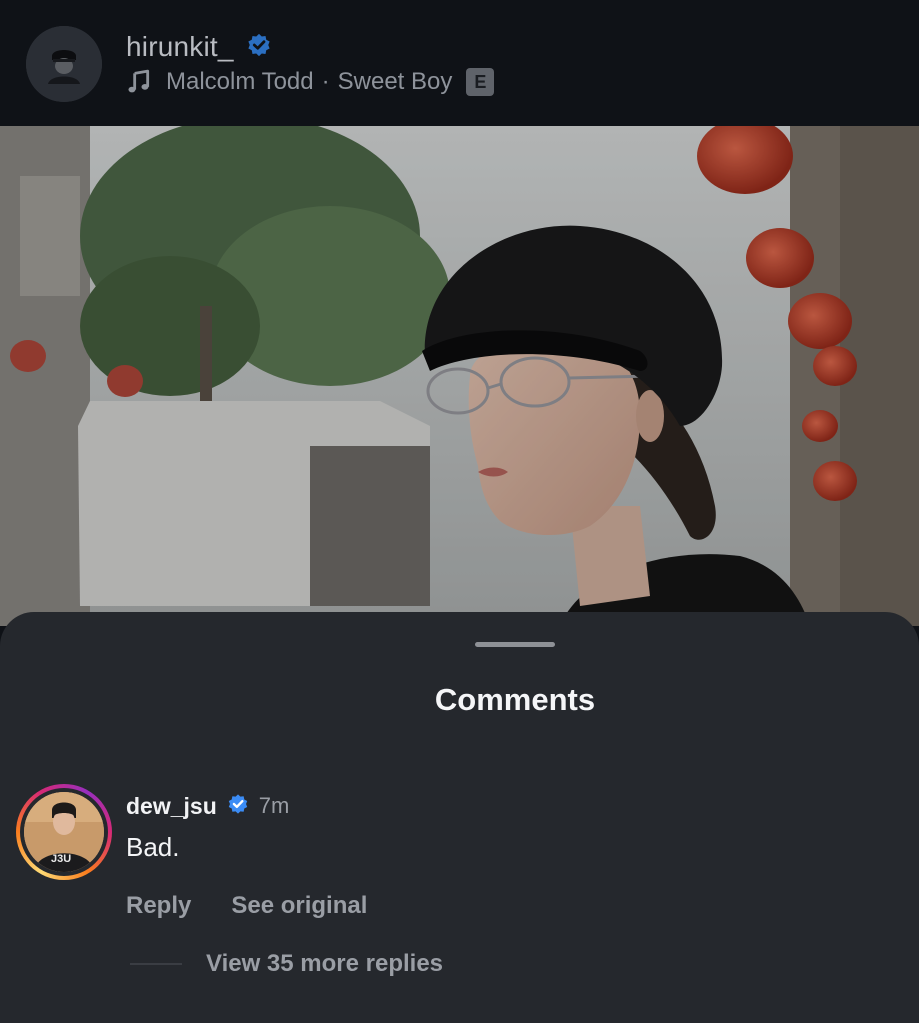  I want to click on commenter-username: dew_jsu, so click(171, 806).